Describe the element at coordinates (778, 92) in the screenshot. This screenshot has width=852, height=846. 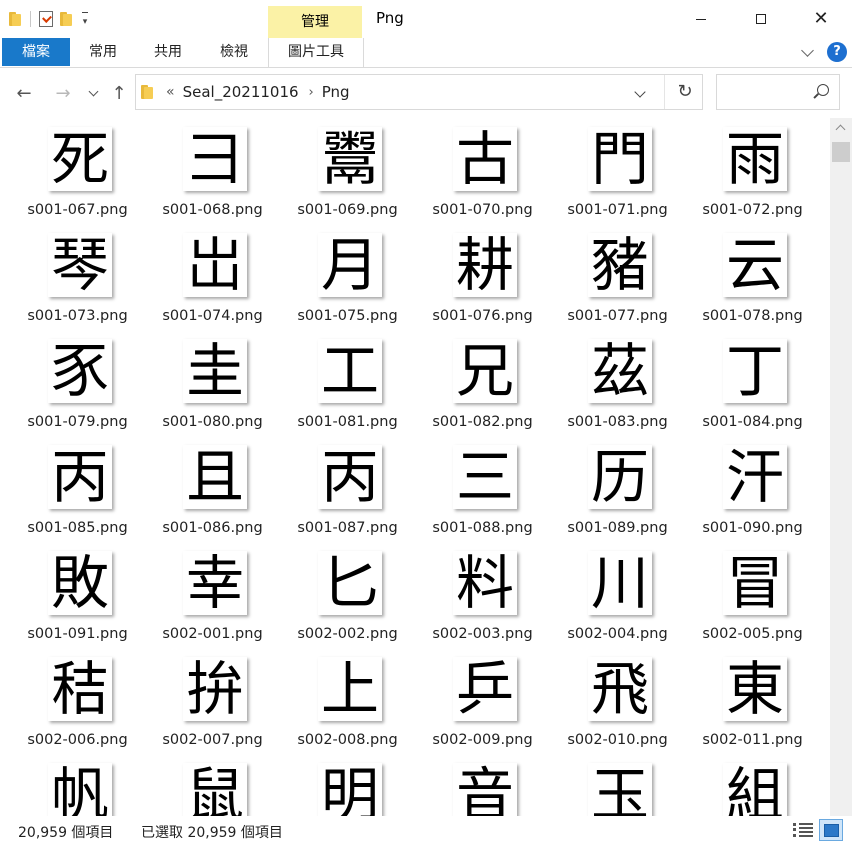
I see `search-box` at that location.